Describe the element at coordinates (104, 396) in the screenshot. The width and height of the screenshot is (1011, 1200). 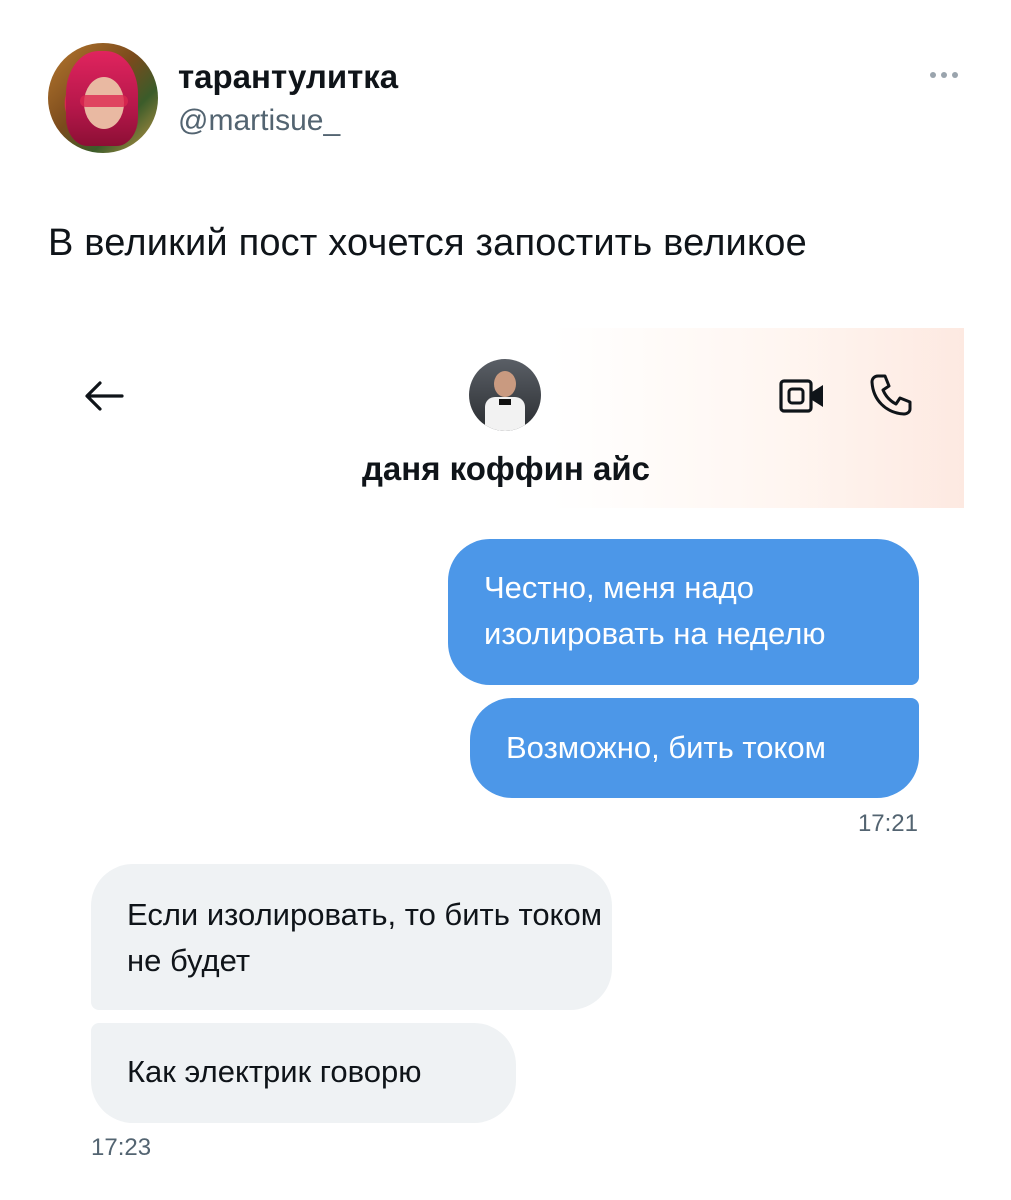
I see `back-arrow-icon` at that location.